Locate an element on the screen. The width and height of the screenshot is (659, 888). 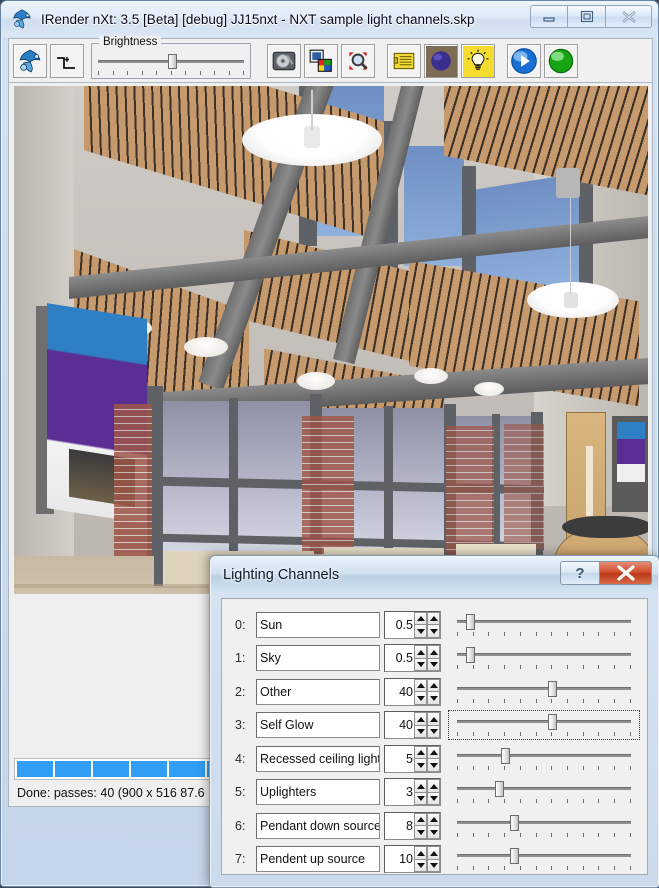
brightness-thumb is located at coordinates (172, 61).